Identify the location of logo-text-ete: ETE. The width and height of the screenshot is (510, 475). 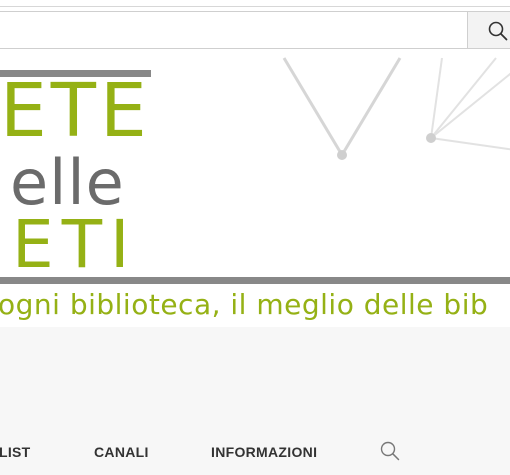
(75, 111).